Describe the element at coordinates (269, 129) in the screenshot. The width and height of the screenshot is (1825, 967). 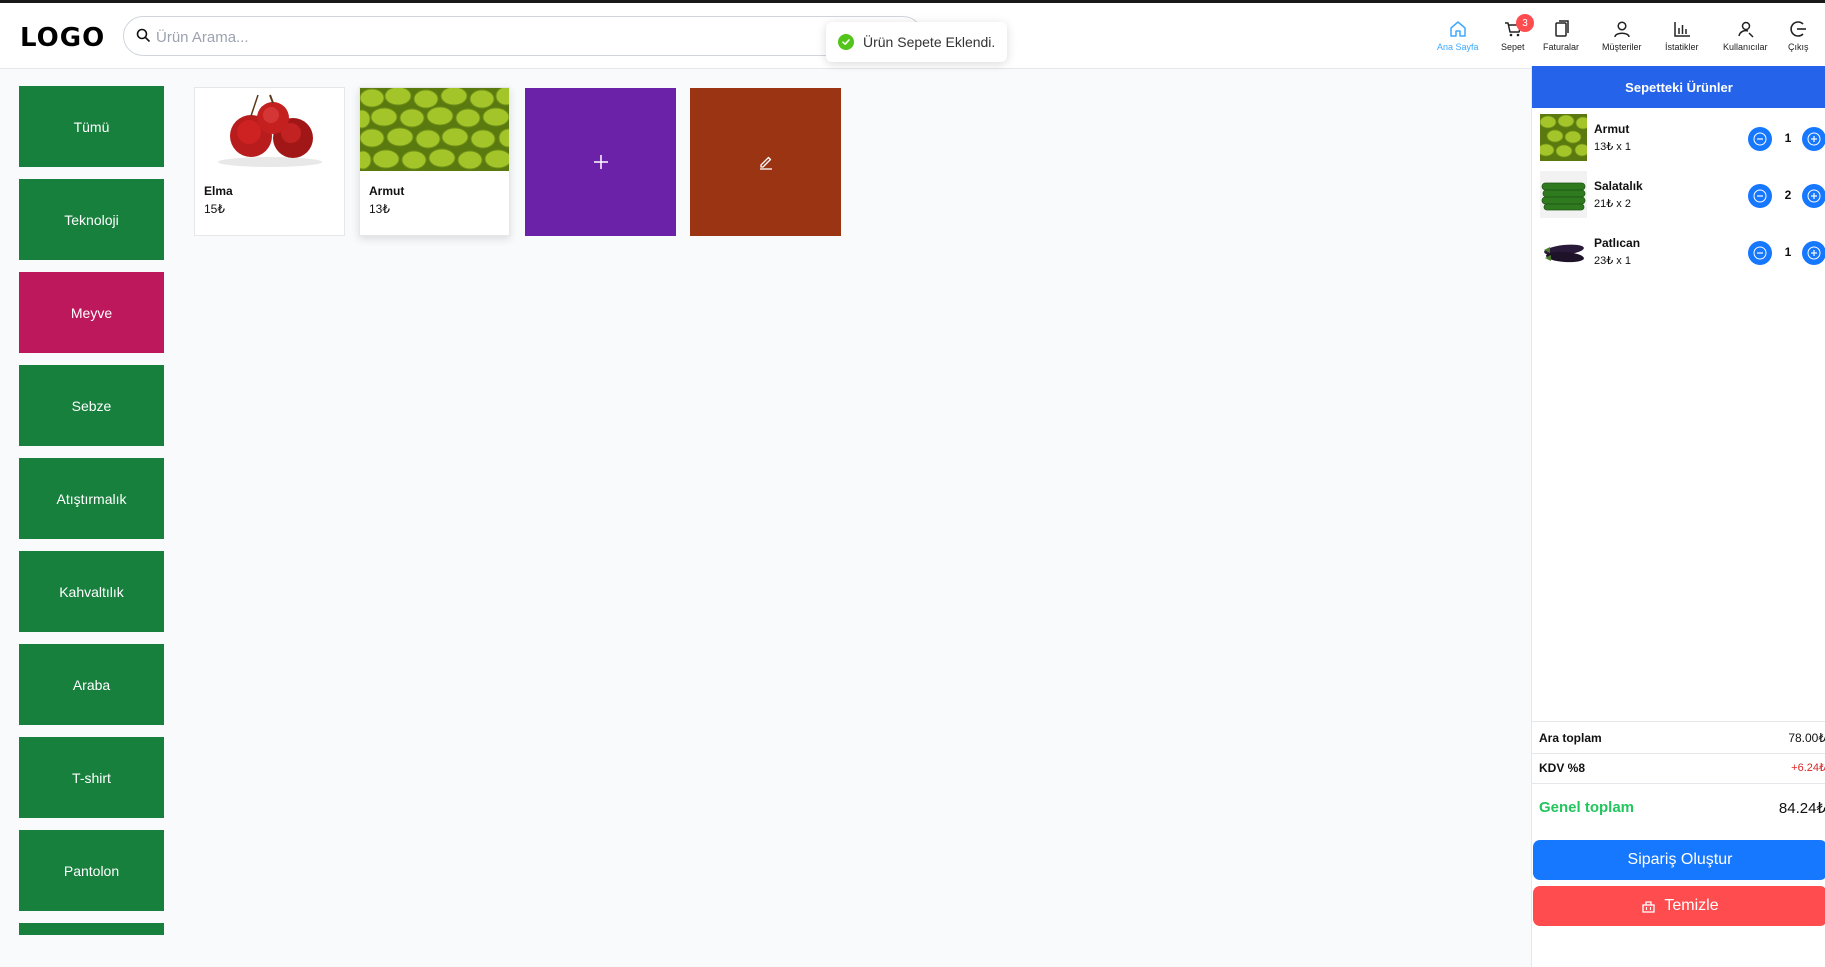
I see `product-image-apples` at that location.